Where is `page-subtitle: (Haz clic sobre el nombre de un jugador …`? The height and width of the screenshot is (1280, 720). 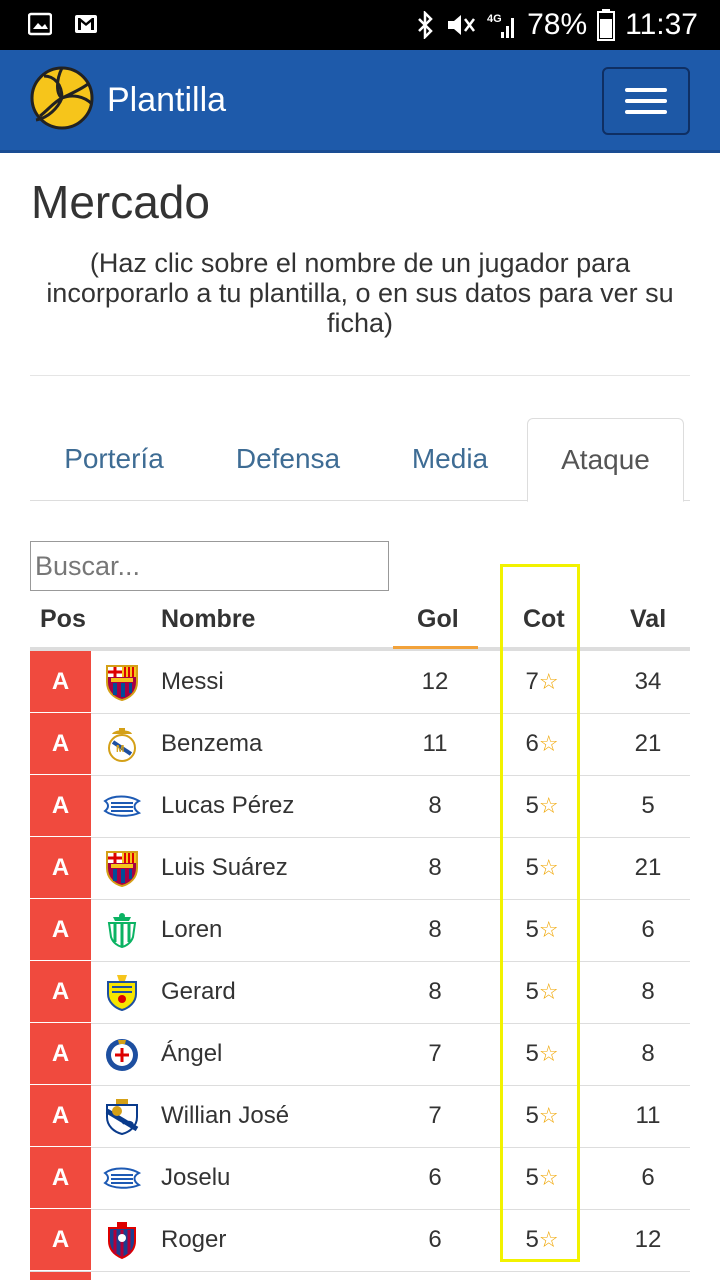
page-subtitle: (Haz clic sobre el nombre de un jugador … is located at coordinates (360, 293).